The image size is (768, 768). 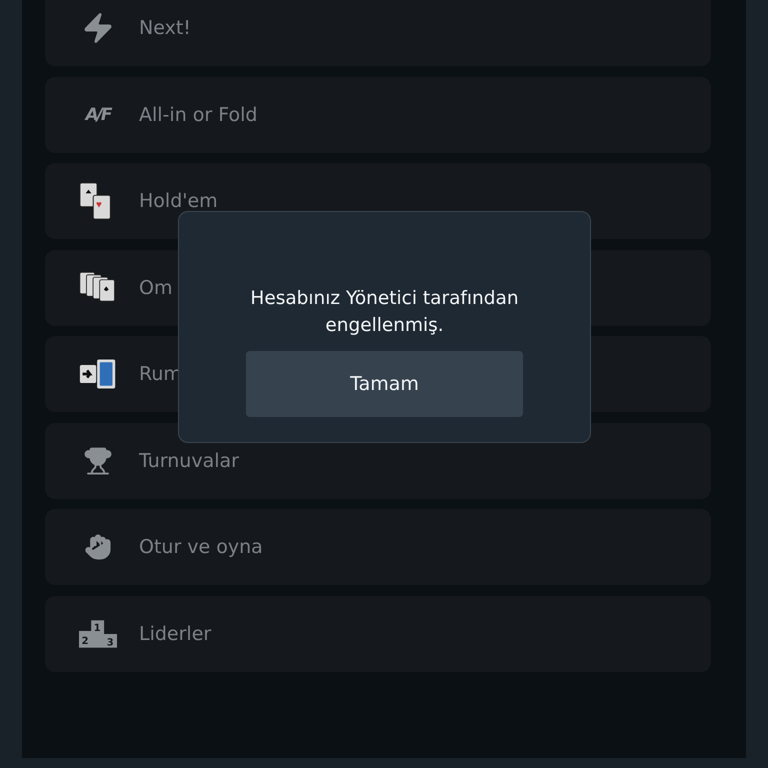 I want to click on all-in-fold-icon: A/F, so click(x=98, y=114).